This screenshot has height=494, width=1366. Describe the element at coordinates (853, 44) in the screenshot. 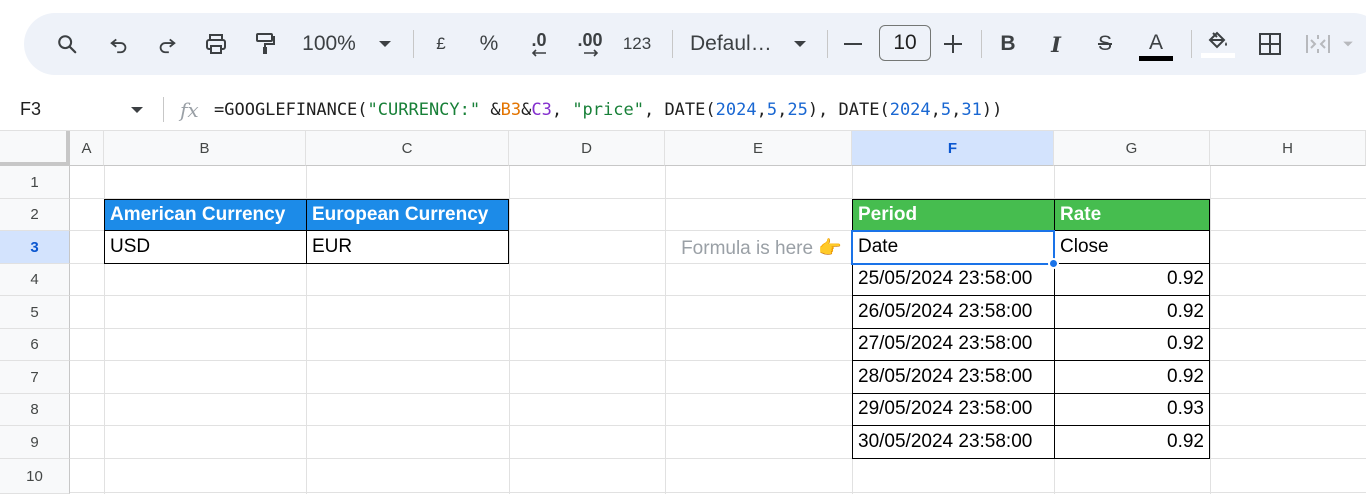

I see `decrease-font-size-button` at that location.